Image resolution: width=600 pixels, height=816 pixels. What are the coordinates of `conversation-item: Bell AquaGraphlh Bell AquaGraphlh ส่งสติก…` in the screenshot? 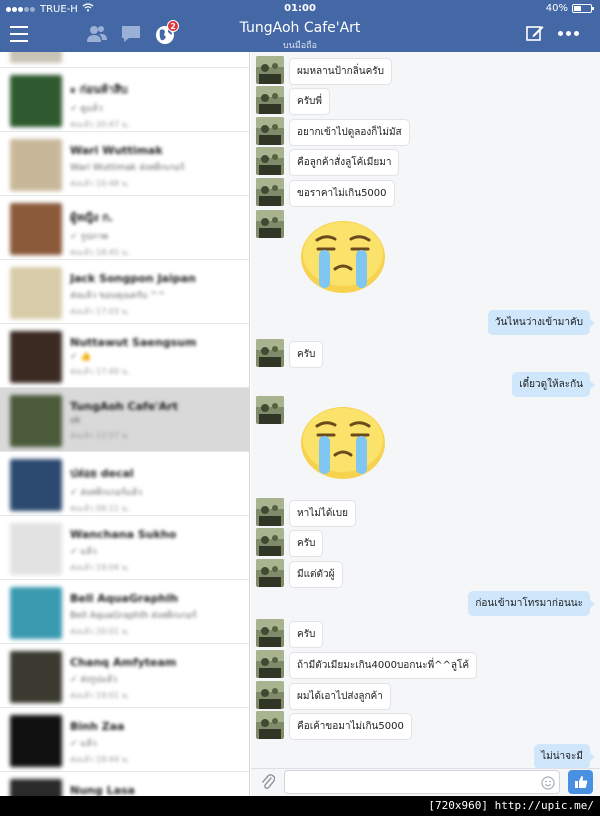 It's located at (124, 612).